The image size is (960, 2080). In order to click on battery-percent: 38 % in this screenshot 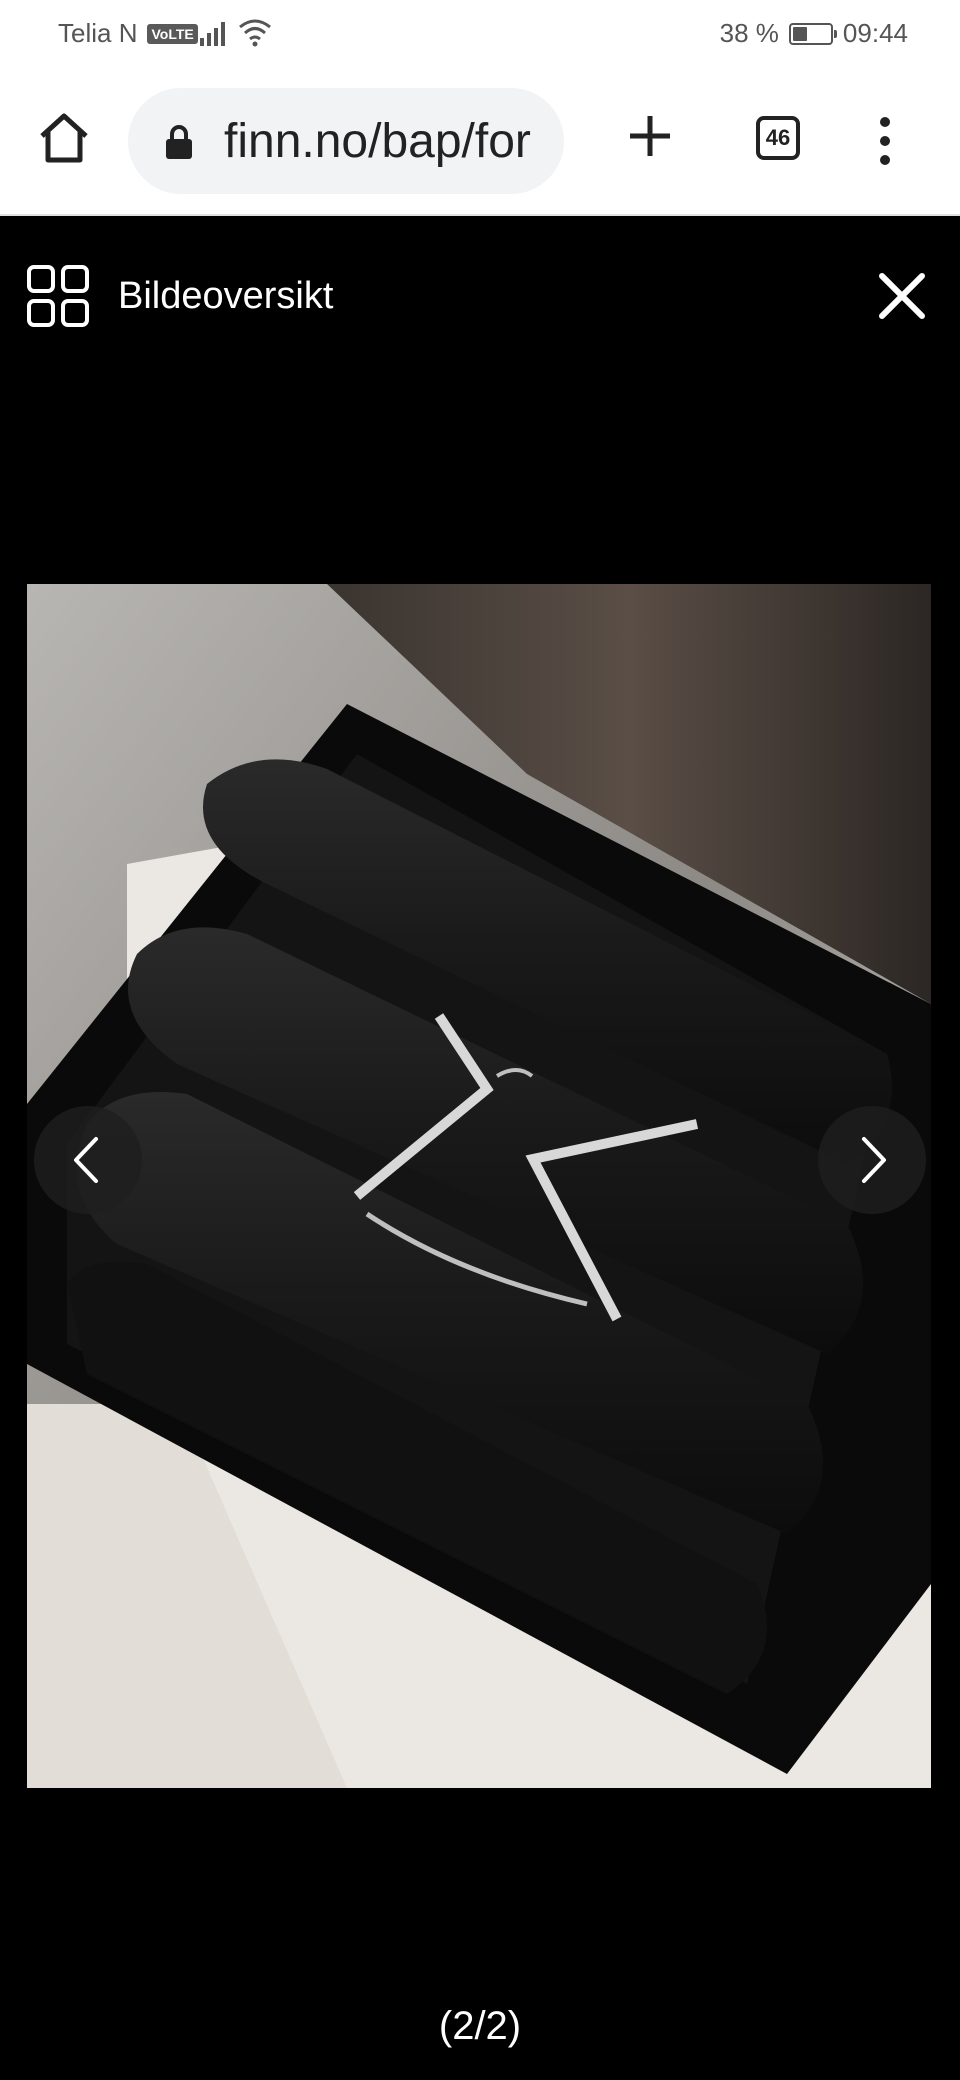, I will do `click(749, 33)`.